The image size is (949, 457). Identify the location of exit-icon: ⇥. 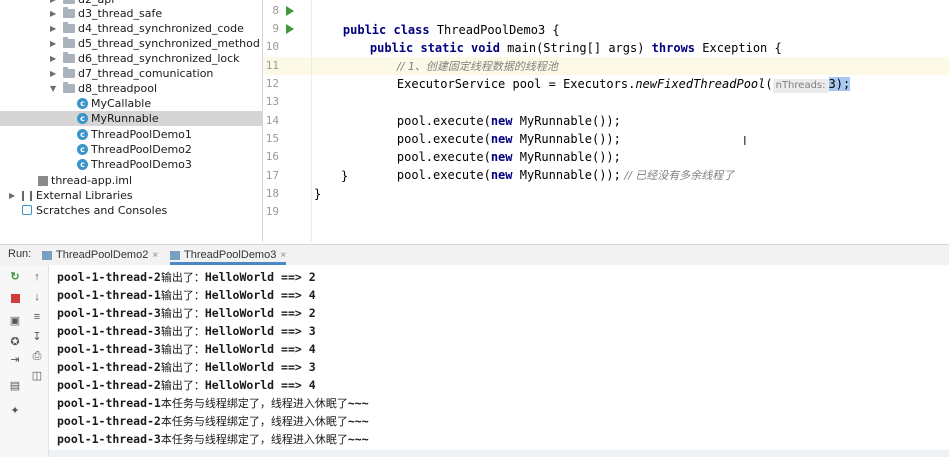
(15, 360).